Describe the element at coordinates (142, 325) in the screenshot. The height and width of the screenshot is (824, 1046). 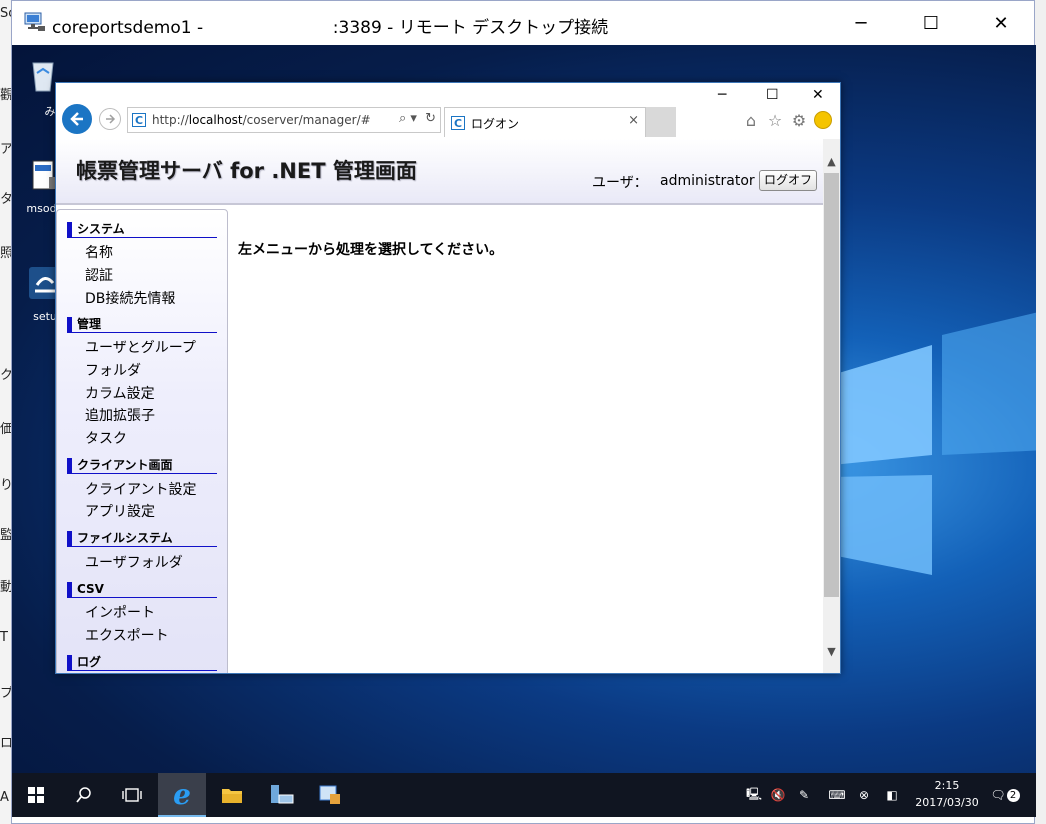
I see `menu-section-admin: 管理` at that location.